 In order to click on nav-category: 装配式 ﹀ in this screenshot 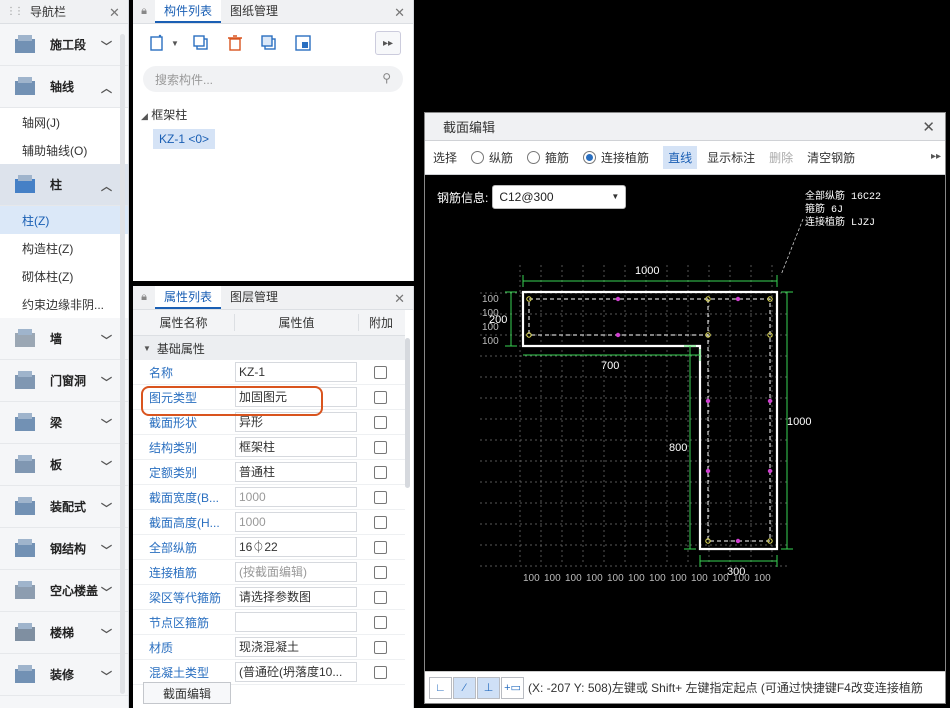, I will do `click(64, 507)`.